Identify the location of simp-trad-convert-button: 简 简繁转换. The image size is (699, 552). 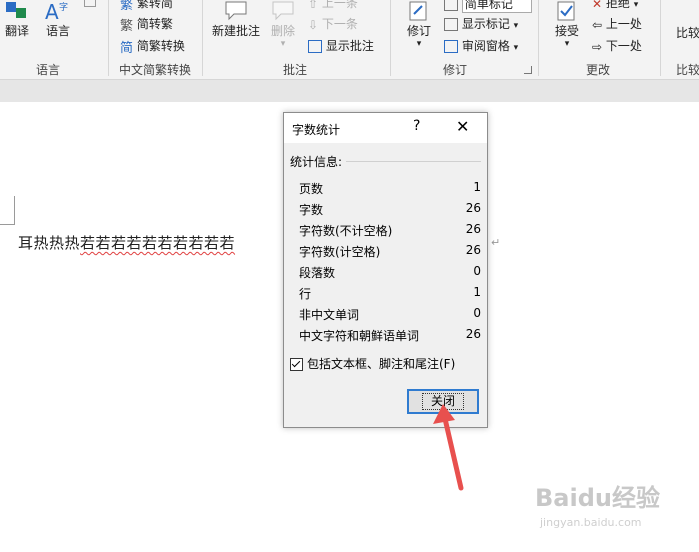
(152, 46).